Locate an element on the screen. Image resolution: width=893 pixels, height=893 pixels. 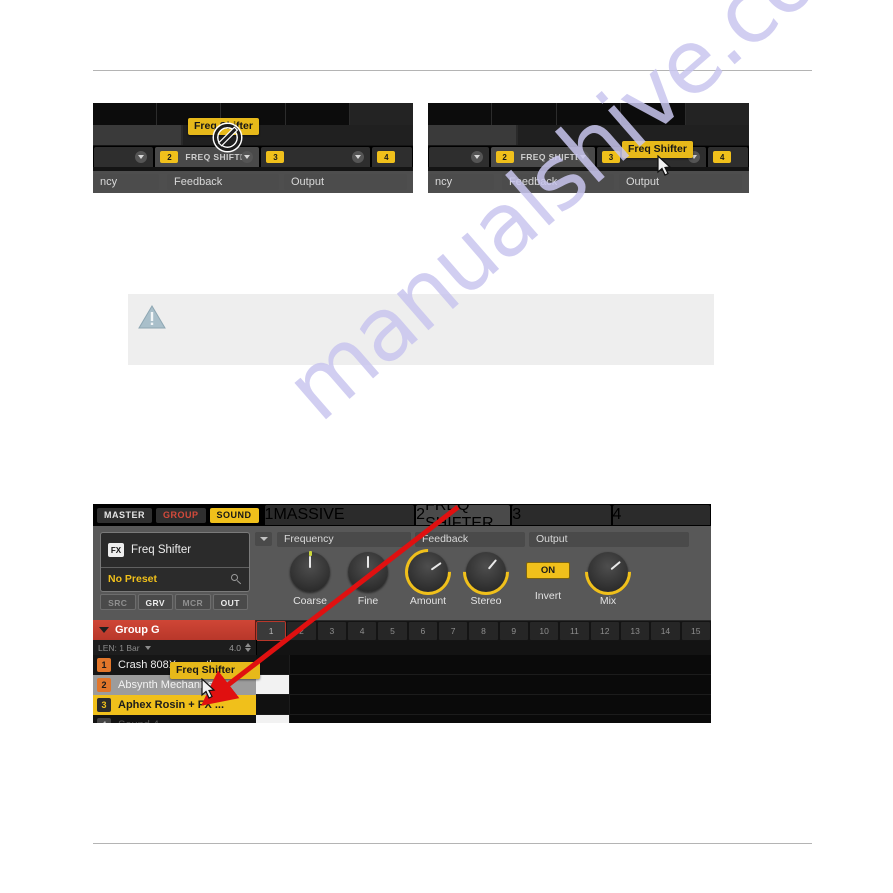
fig2-slot-2: 2 FREQ SHIFTER is located at coordinates (542, 157).